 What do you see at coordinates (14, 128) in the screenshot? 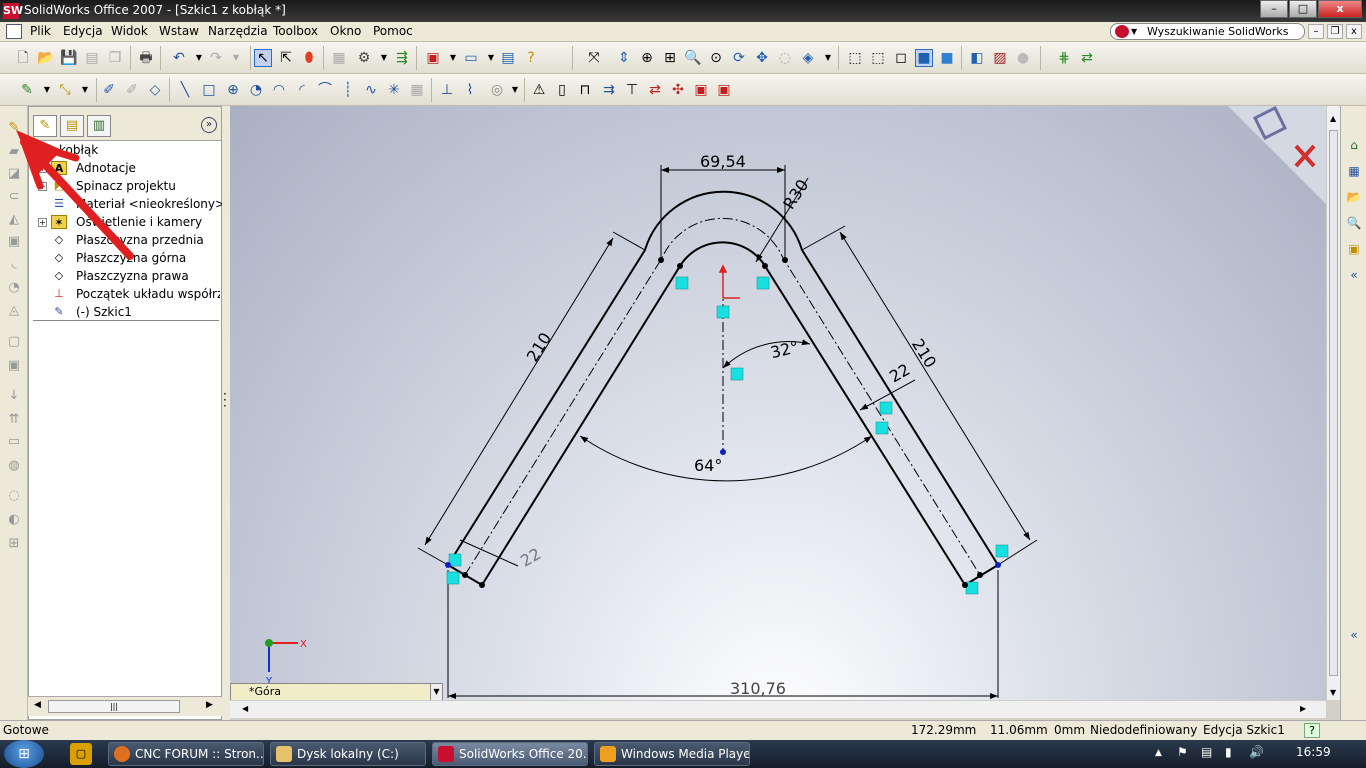
I see `sketch-feature-icon: ✎` at bounding box center [14, 128].